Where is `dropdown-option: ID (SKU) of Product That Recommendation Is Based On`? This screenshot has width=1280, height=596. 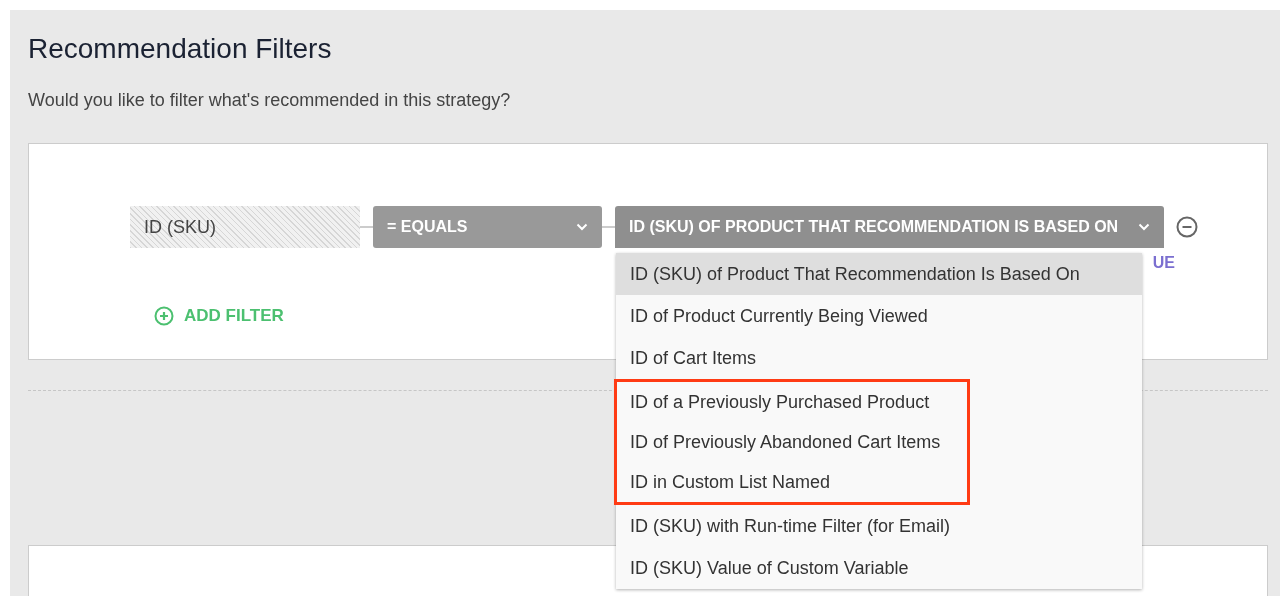 dropdown-option: ID (SKU) of Product That Recommendation Is Based On is located at coordinates (879, 274).